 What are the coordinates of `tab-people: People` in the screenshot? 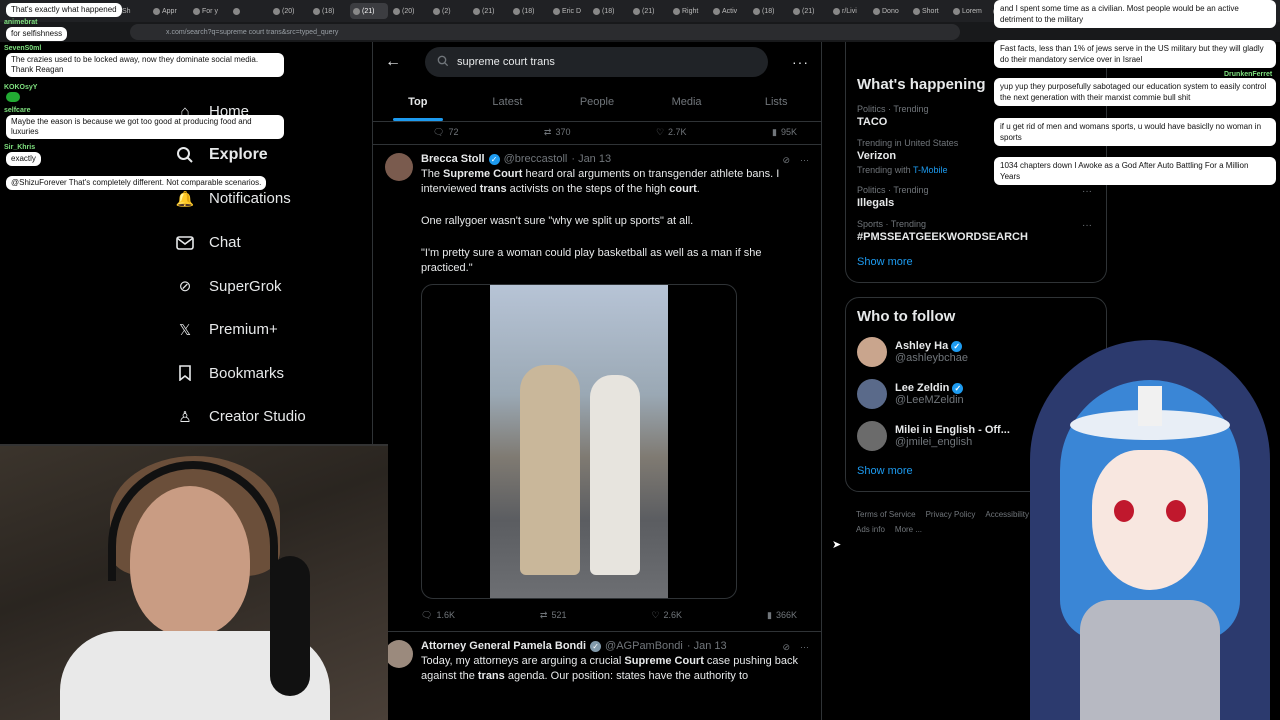 It's located at (597, 101).